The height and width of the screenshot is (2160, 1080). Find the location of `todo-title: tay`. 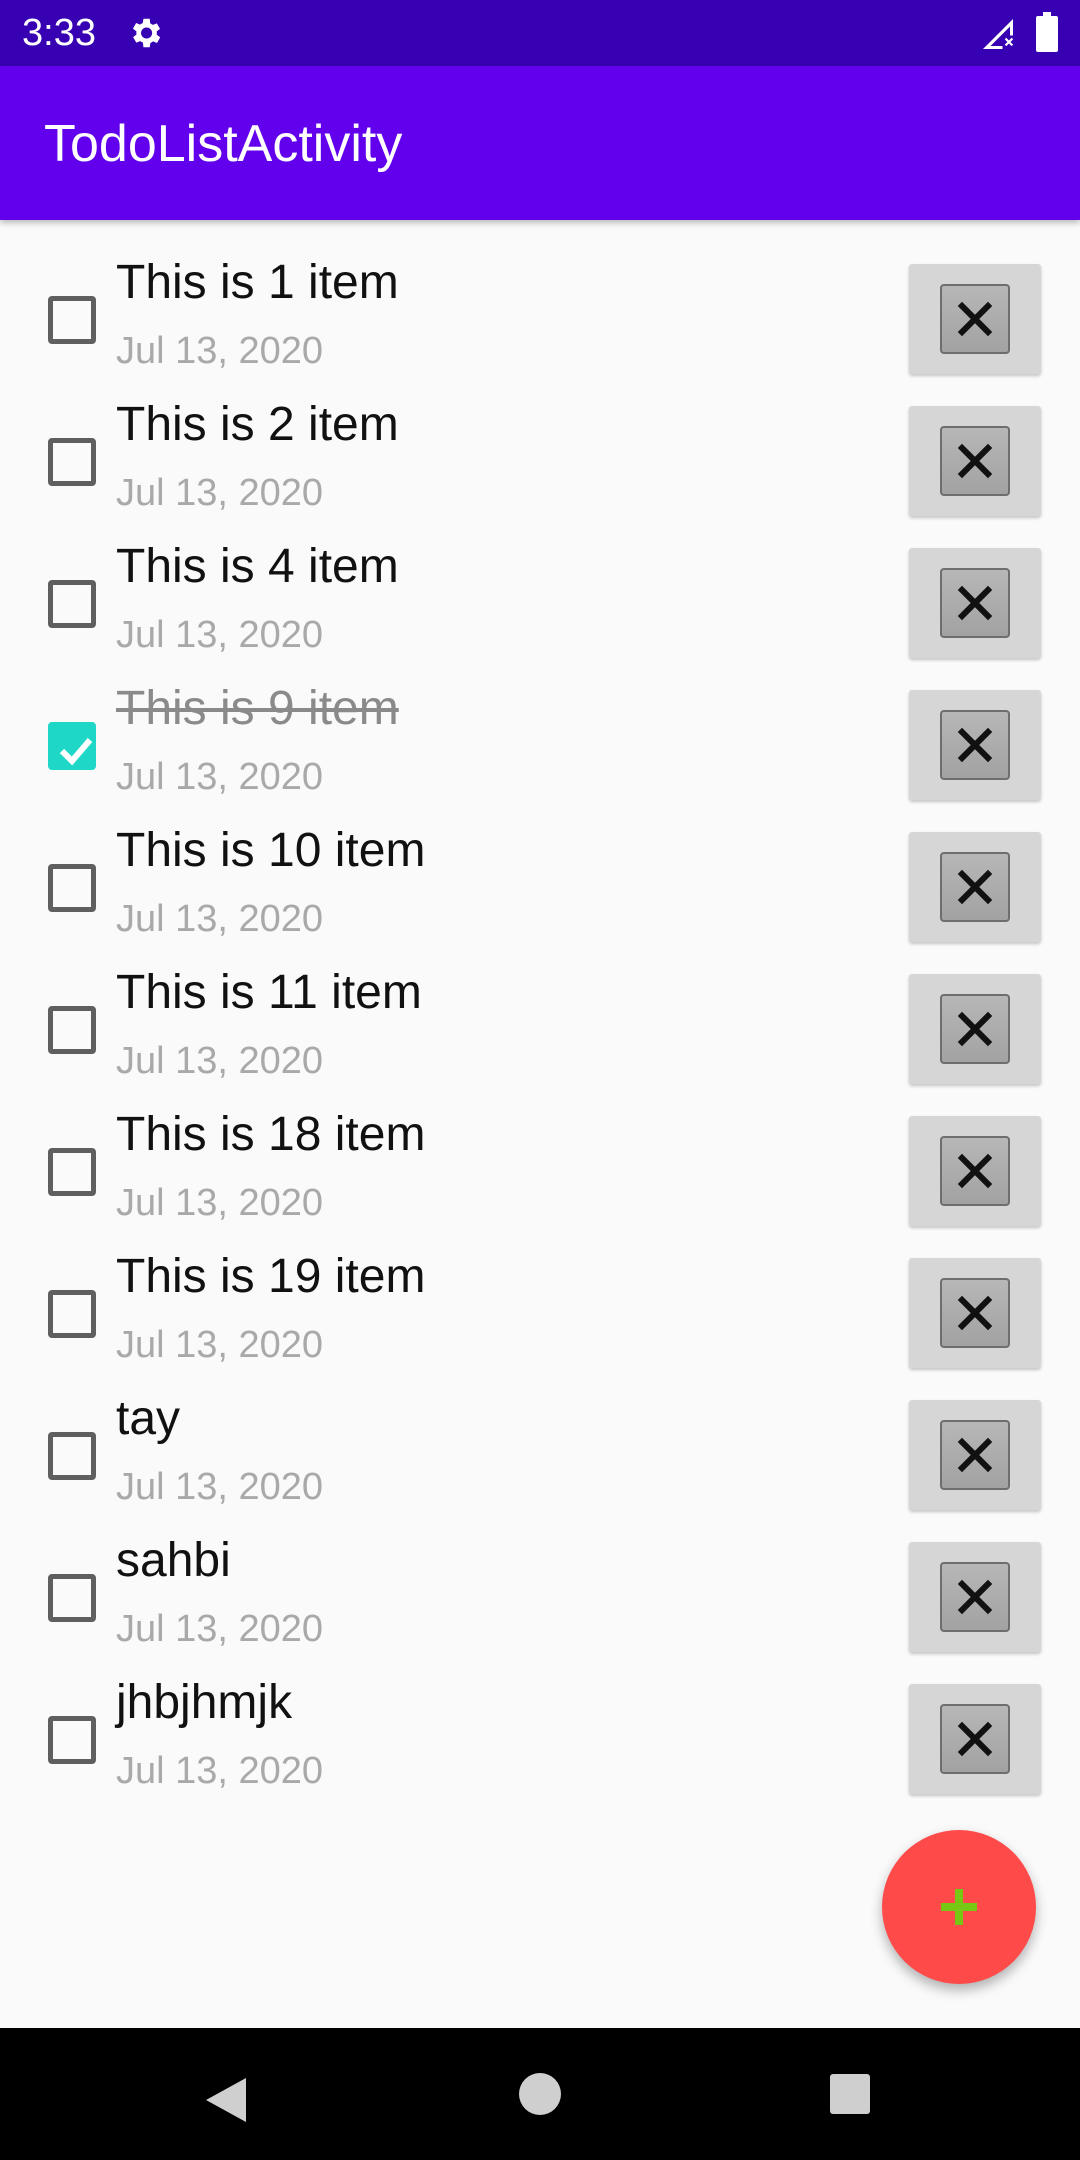

todo-title: tay is located at coordinates (148, 1418).